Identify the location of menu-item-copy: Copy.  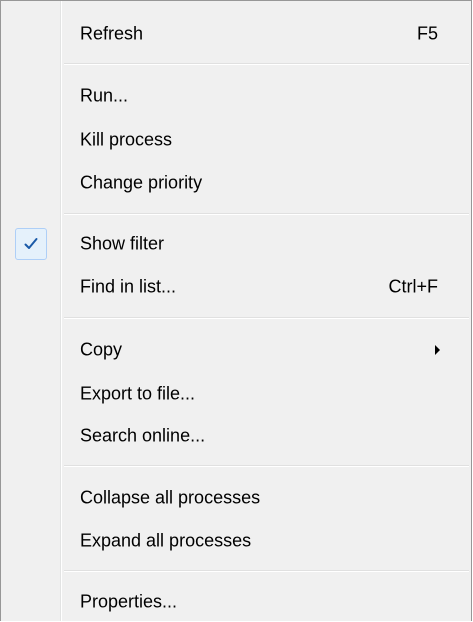
(236, 350).